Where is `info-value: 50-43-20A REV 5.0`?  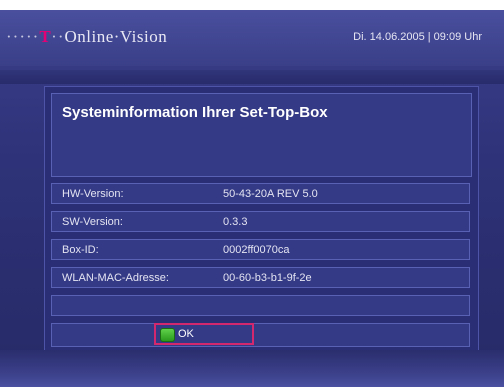 info-value: 50-43-20A REV 5.0 is located at coordinates (270, 194).